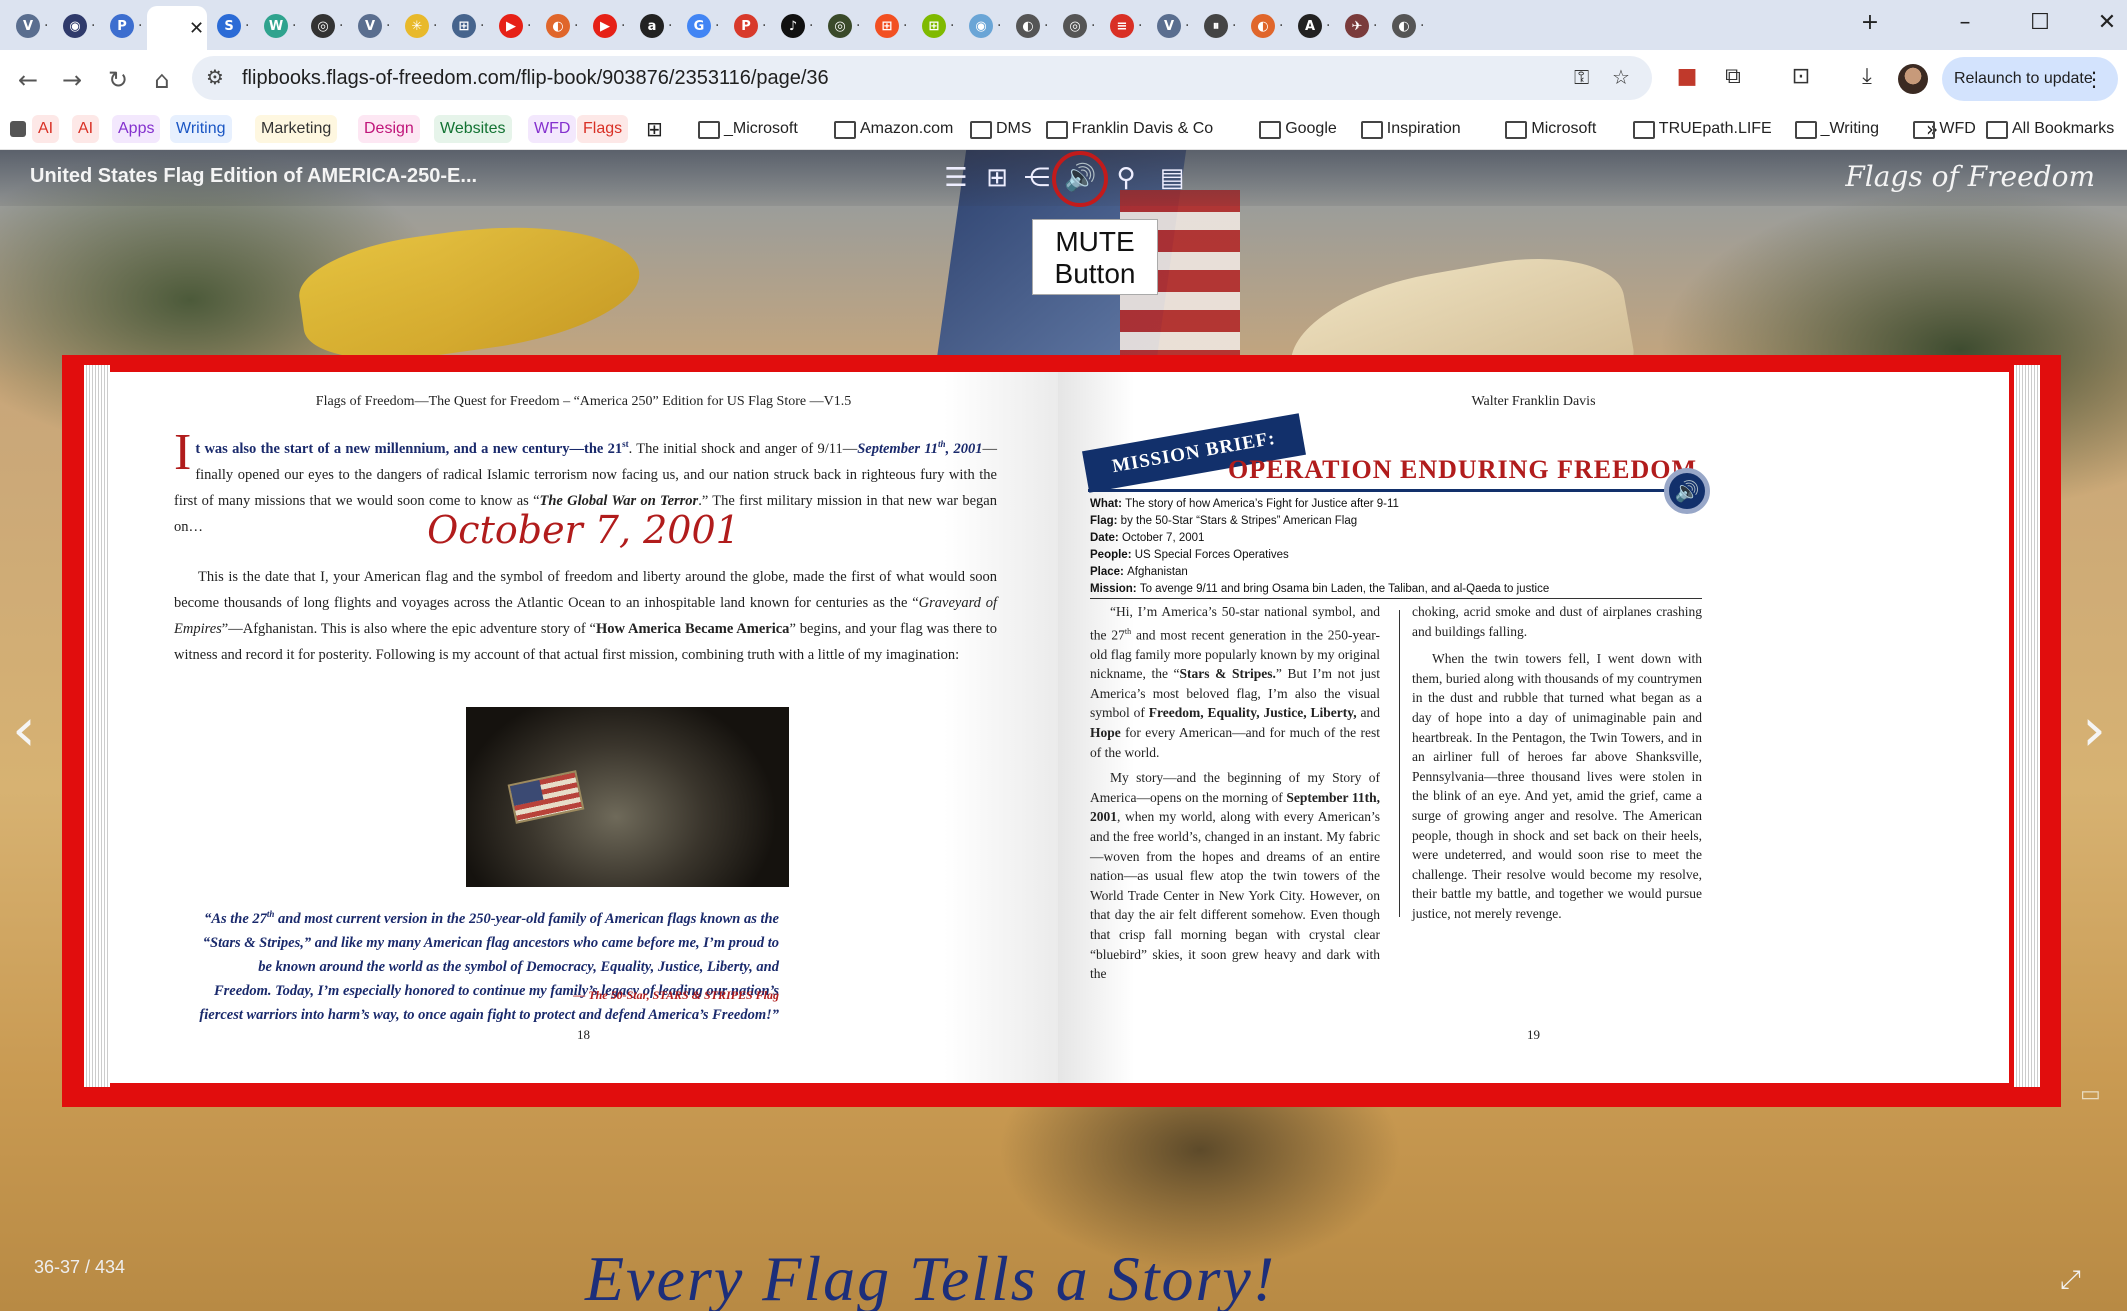  I want to click on flags-of-freedom-logo: Flags of Freedom, so click(1970, 176).